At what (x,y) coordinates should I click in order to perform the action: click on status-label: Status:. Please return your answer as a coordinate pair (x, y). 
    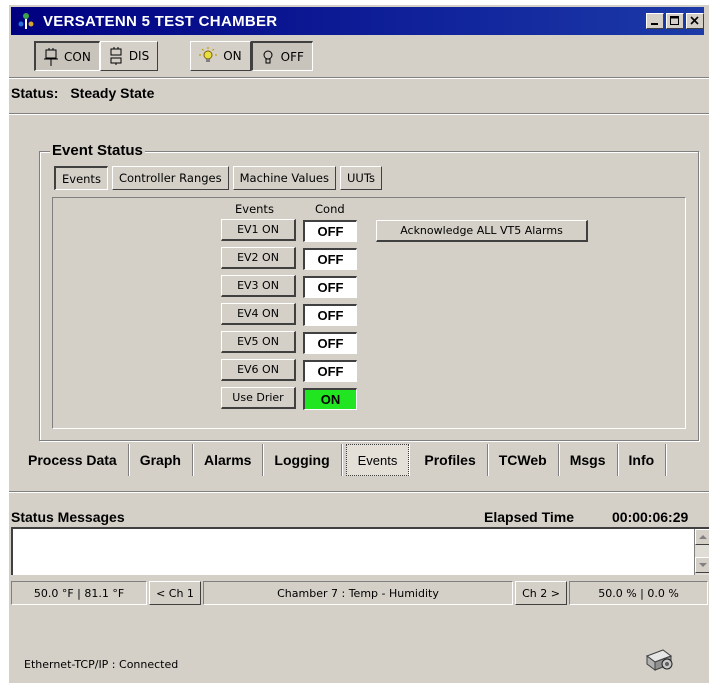
    Looking at the image, I should click on (35, 93).